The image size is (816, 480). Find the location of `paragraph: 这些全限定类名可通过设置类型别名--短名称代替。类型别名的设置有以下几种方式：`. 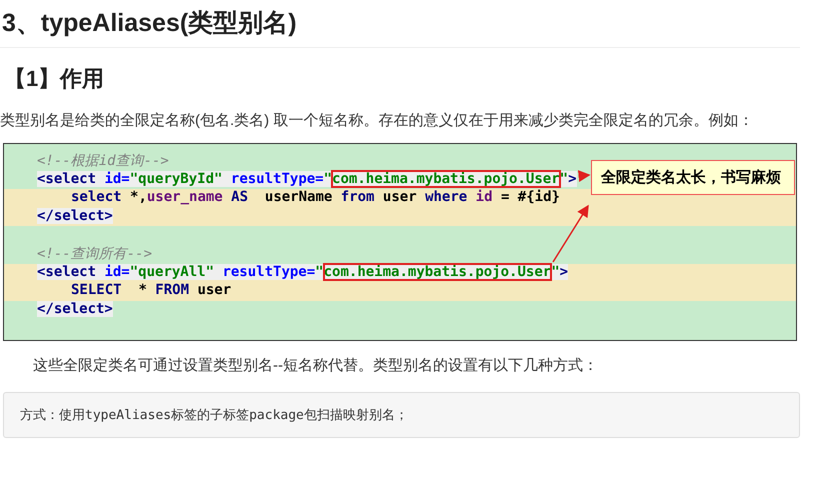

paragraph: 这些全限定类名可通过设置类型别名--短名称代替。类型别名的设置有以下几种方式： is located at coordinates (315, 366).